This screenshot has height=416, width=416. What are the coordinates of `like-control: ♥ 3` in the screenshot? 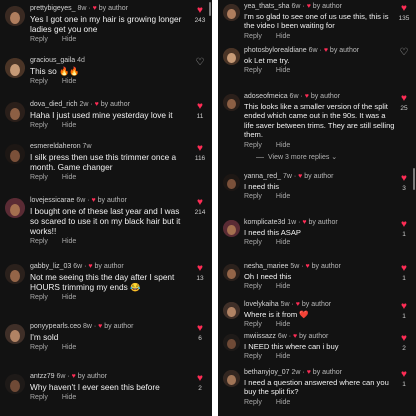 It's located at (404, 183).